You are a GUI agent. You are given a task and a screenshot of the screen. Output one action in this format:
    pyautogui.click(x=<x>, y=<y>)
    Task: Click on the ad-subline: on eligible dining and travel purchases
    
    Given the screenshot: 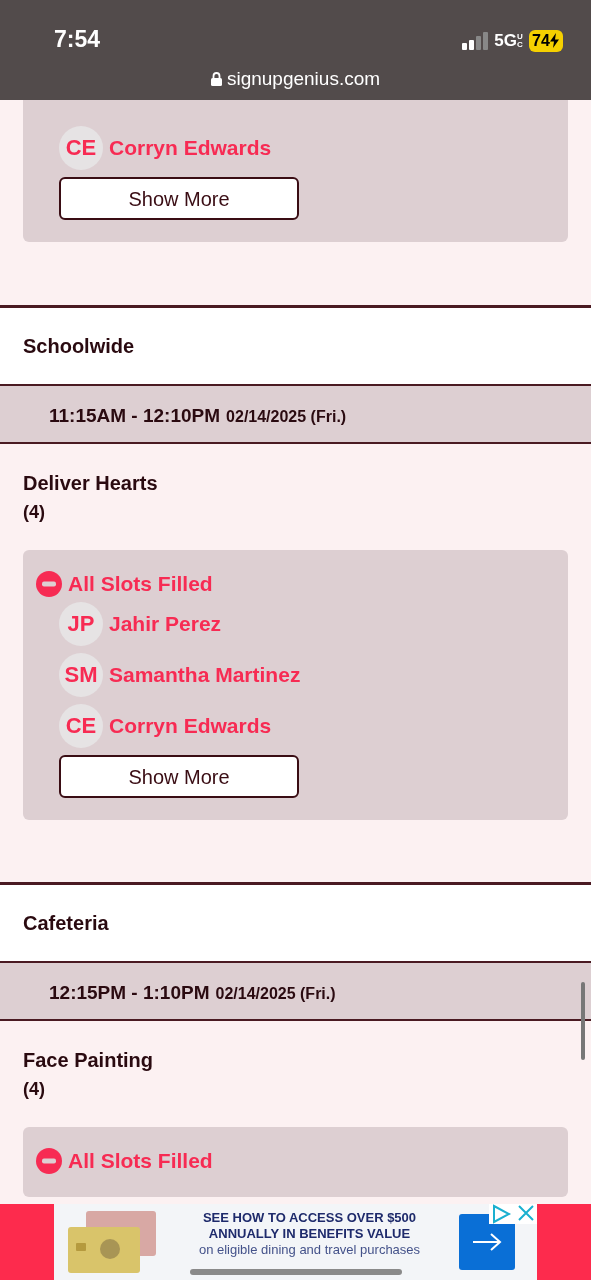 What is the action you would take?
    pyautogui.click(x=309, y=1250)
    